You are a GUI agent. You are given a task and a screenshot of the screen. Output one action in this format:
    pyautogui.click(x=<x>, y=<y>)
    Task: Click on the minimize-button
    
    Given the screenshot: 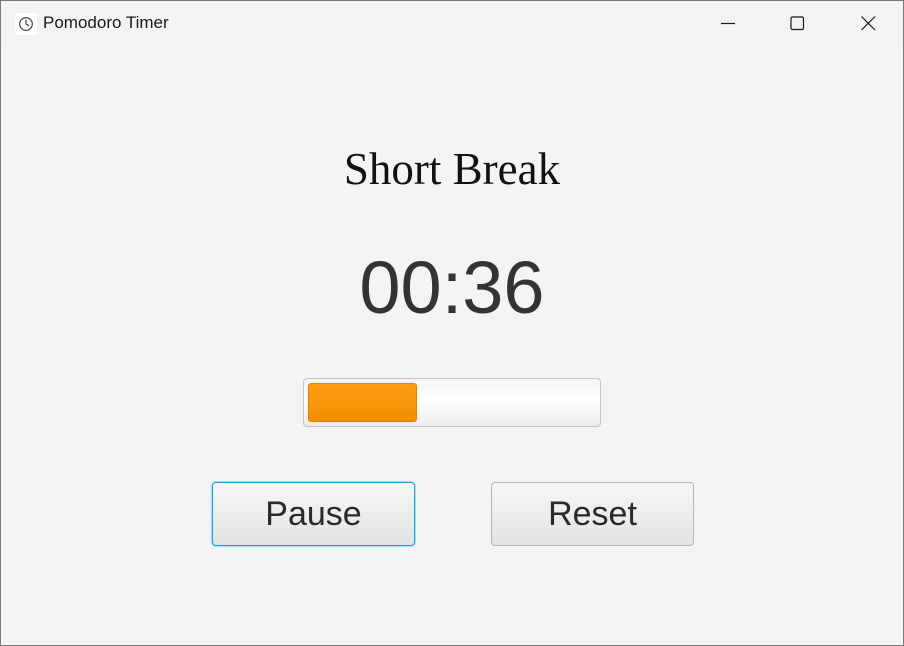 What is the action you would take?
    pyautogui.click(x=728, y=23)
    